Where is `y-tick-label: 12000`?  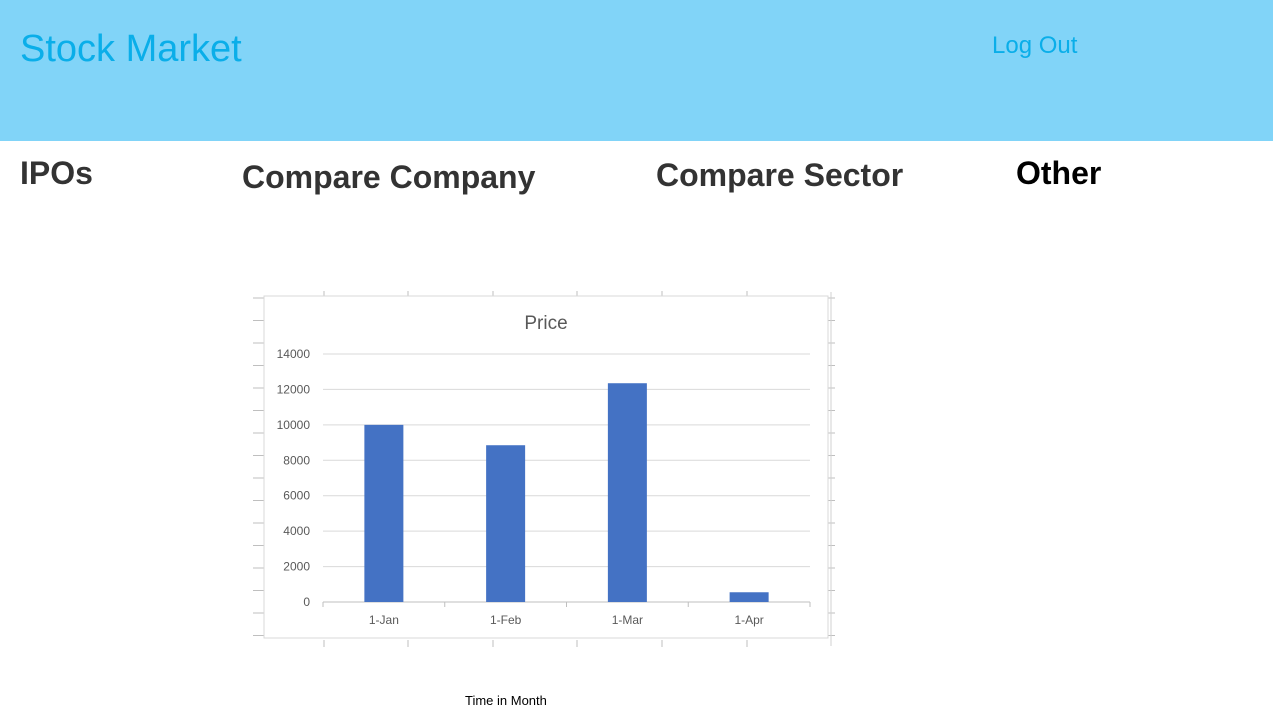
y-tick-label: 12000 is located at coordinates (294, 389).